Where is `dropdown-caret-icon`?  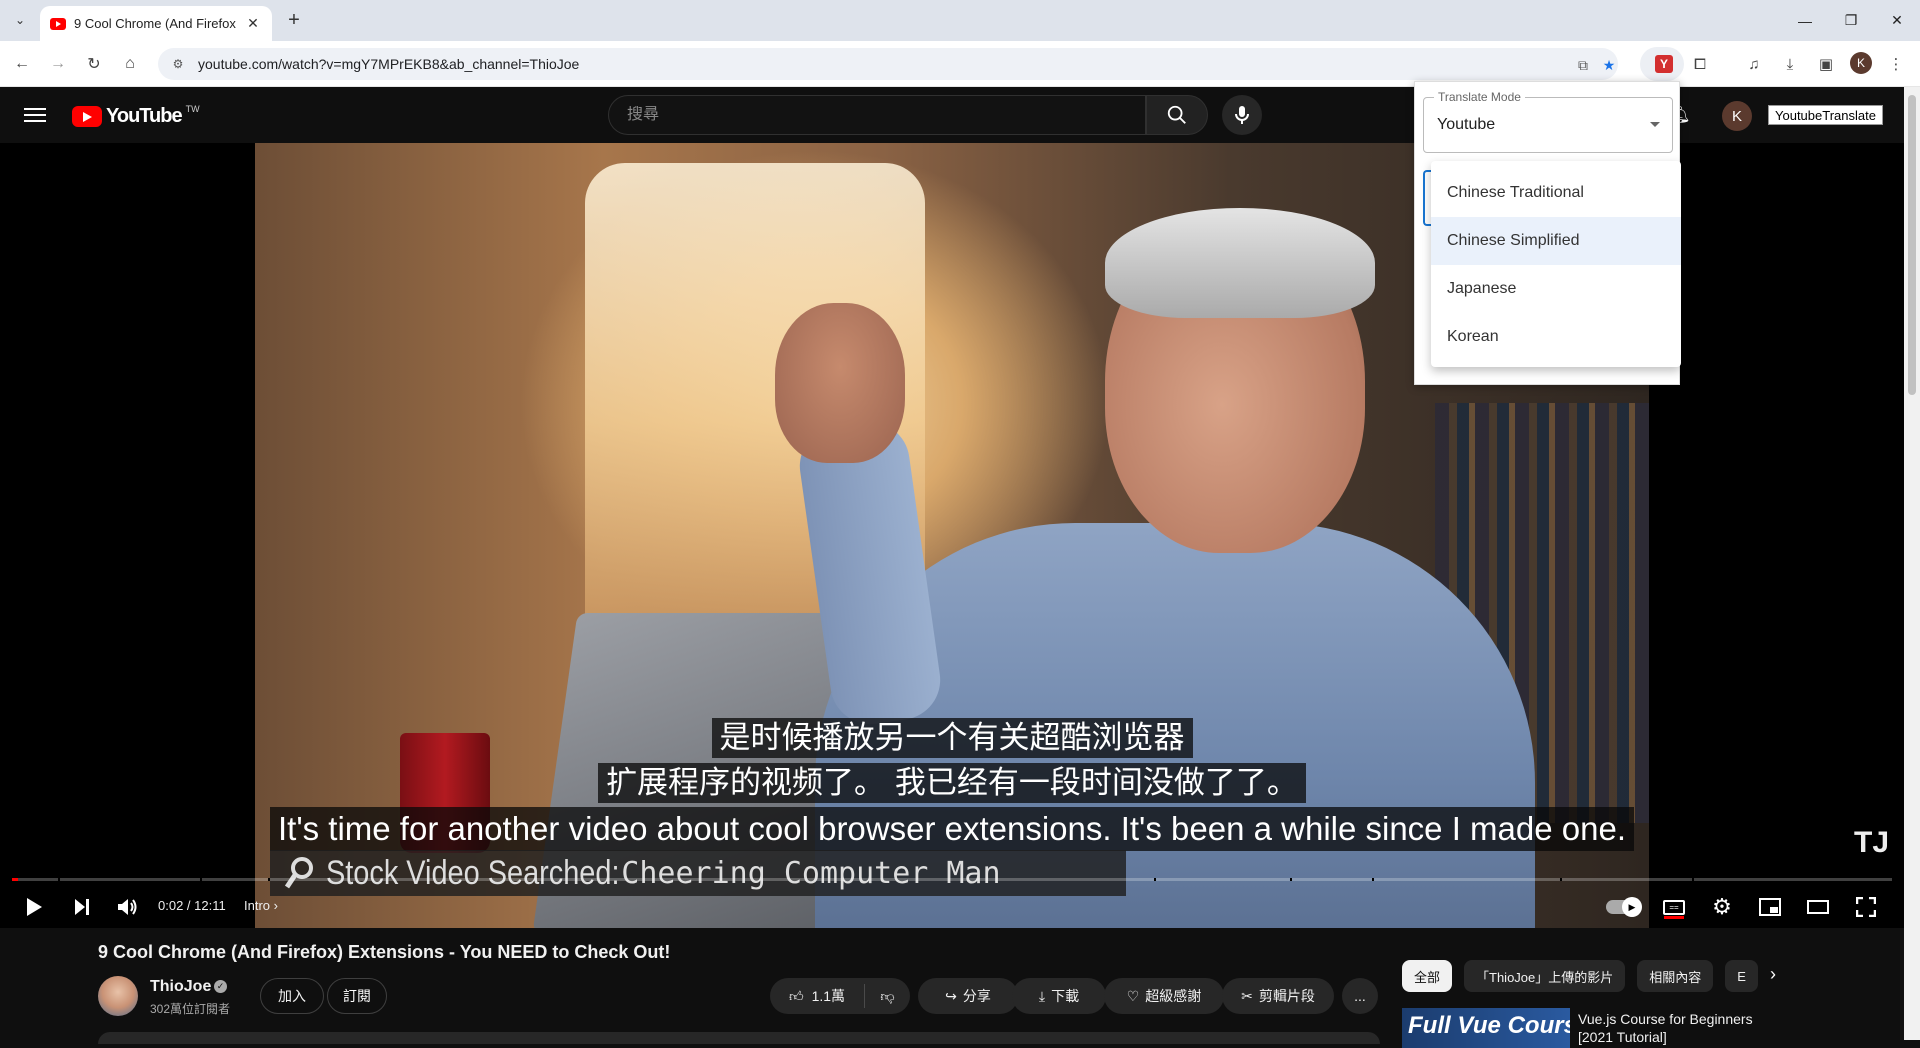
dropdown-caret-icon is located at coordinates (1655, 124).